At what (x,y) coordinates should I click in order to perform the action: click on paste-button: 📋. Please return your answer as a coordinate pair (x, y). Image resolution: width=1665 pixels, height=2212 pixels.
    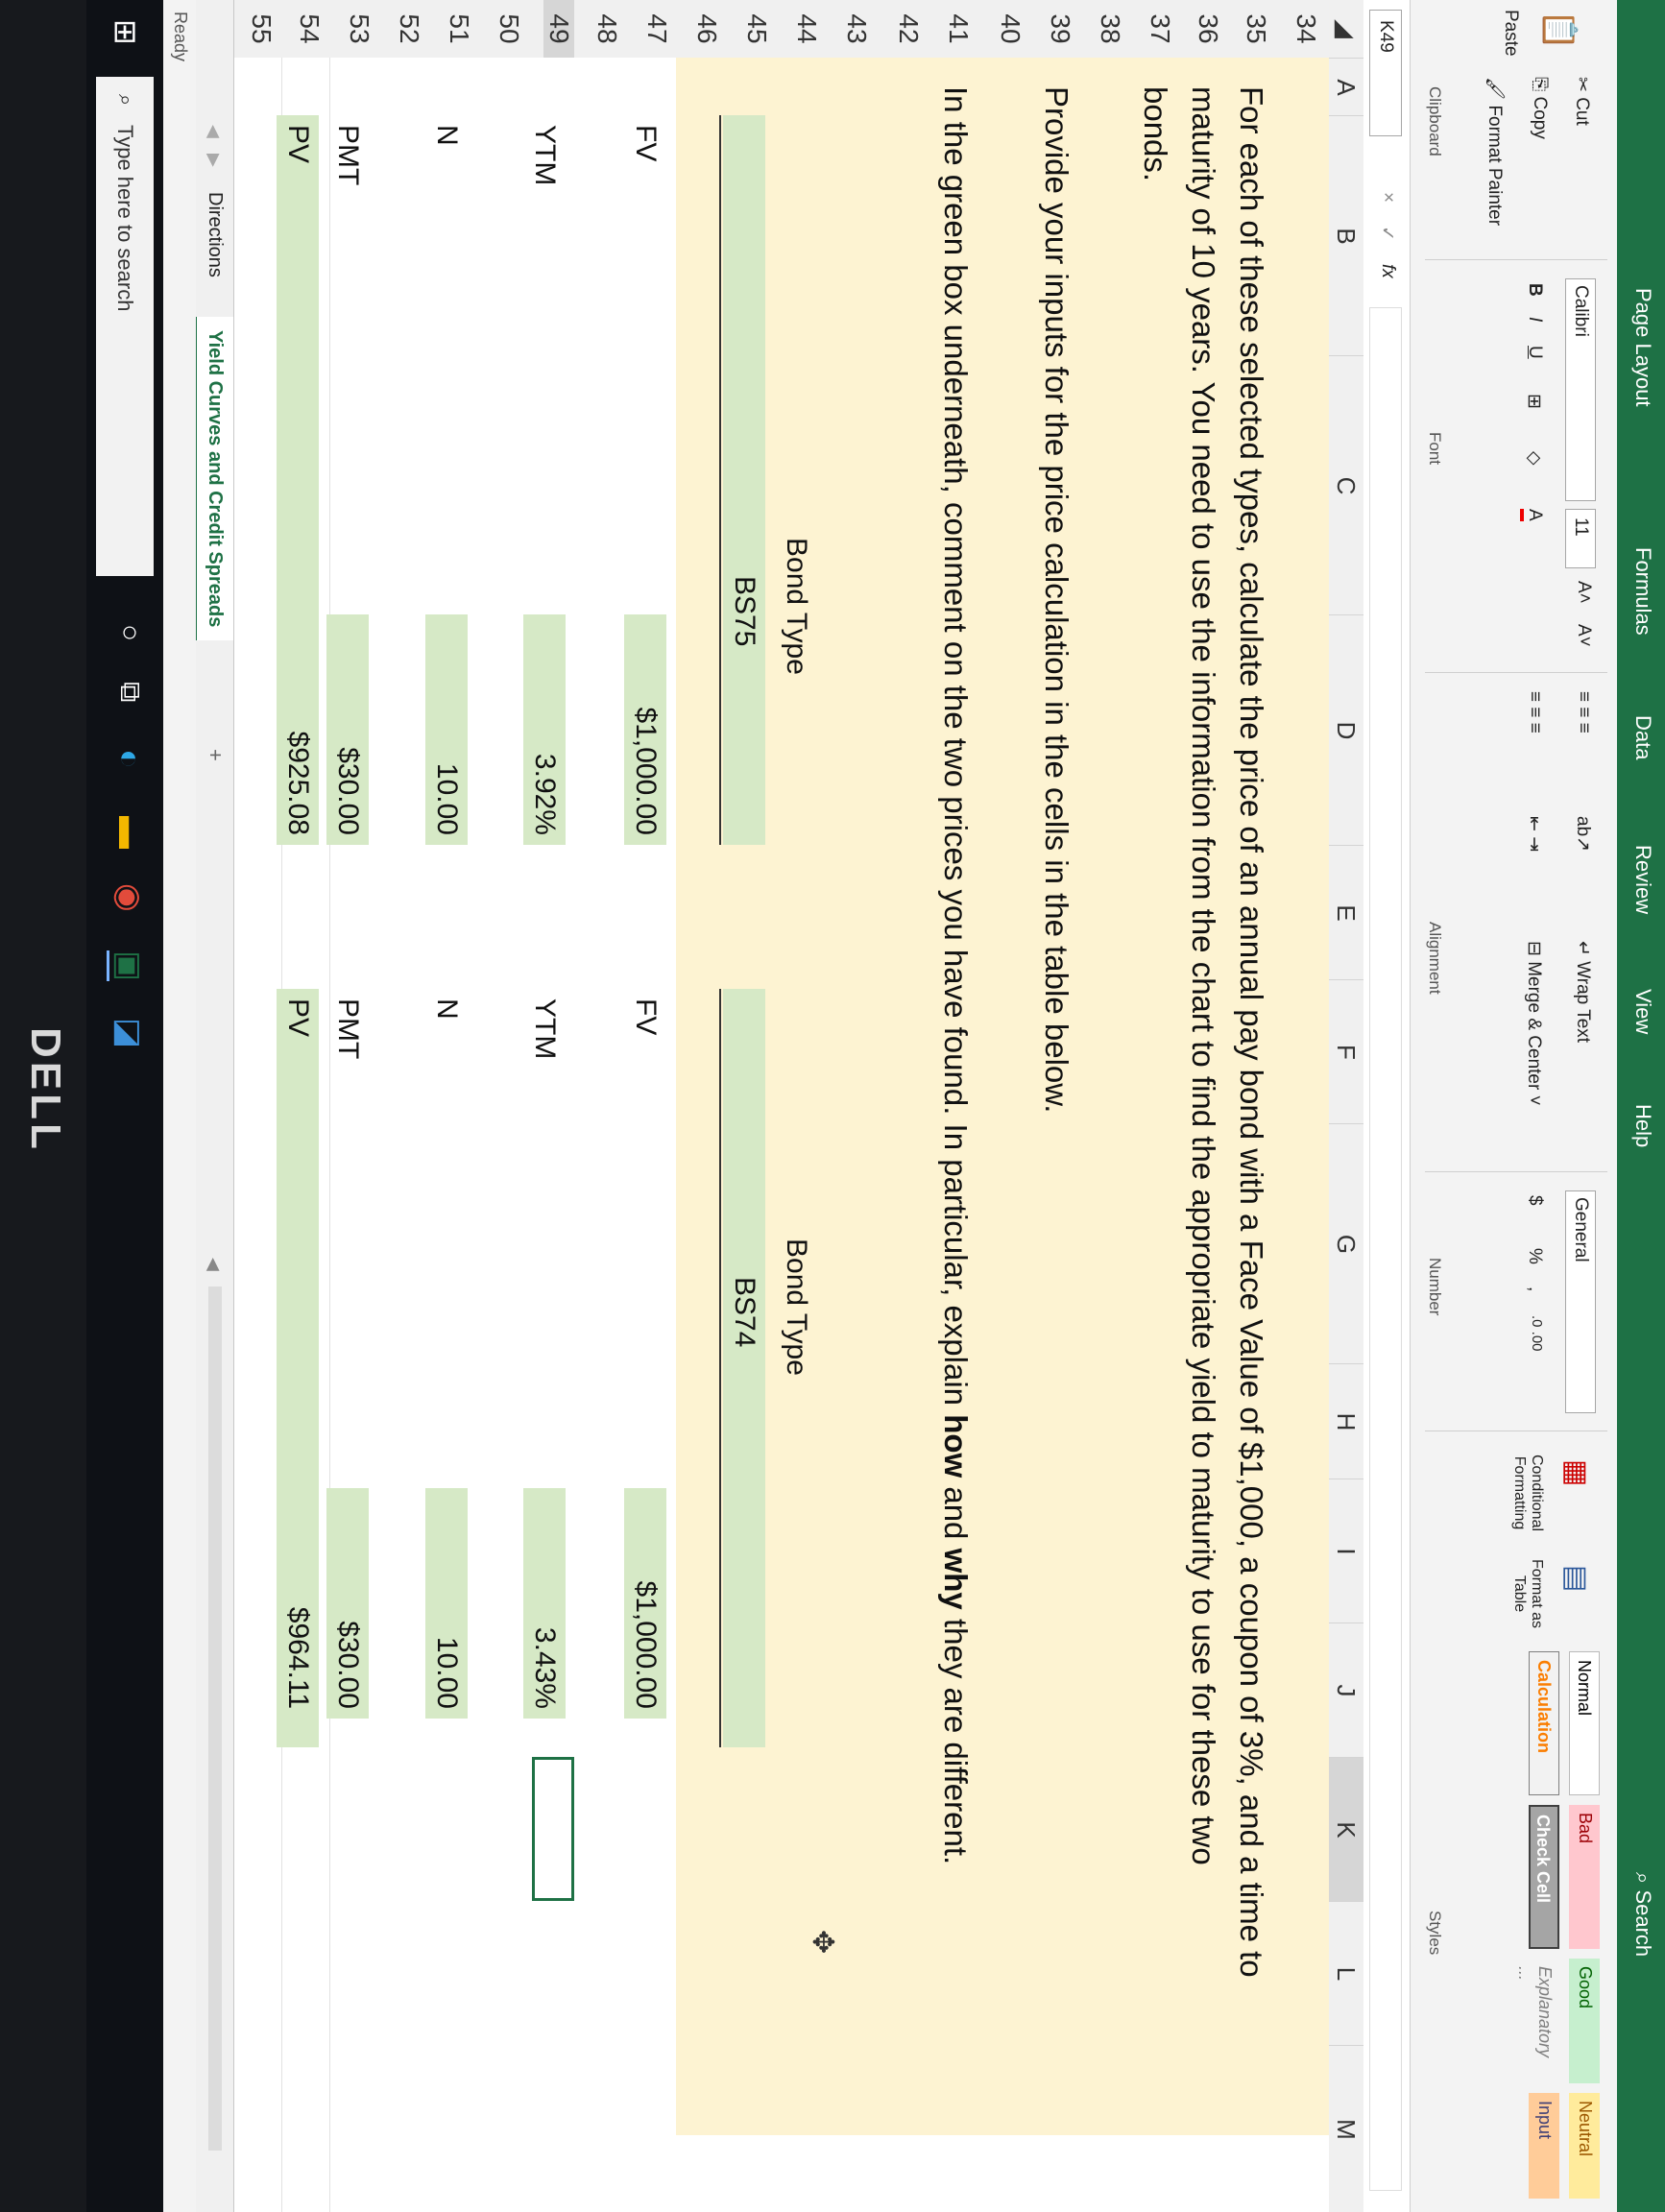
    Looking at the image, I should click on (1559, 30).